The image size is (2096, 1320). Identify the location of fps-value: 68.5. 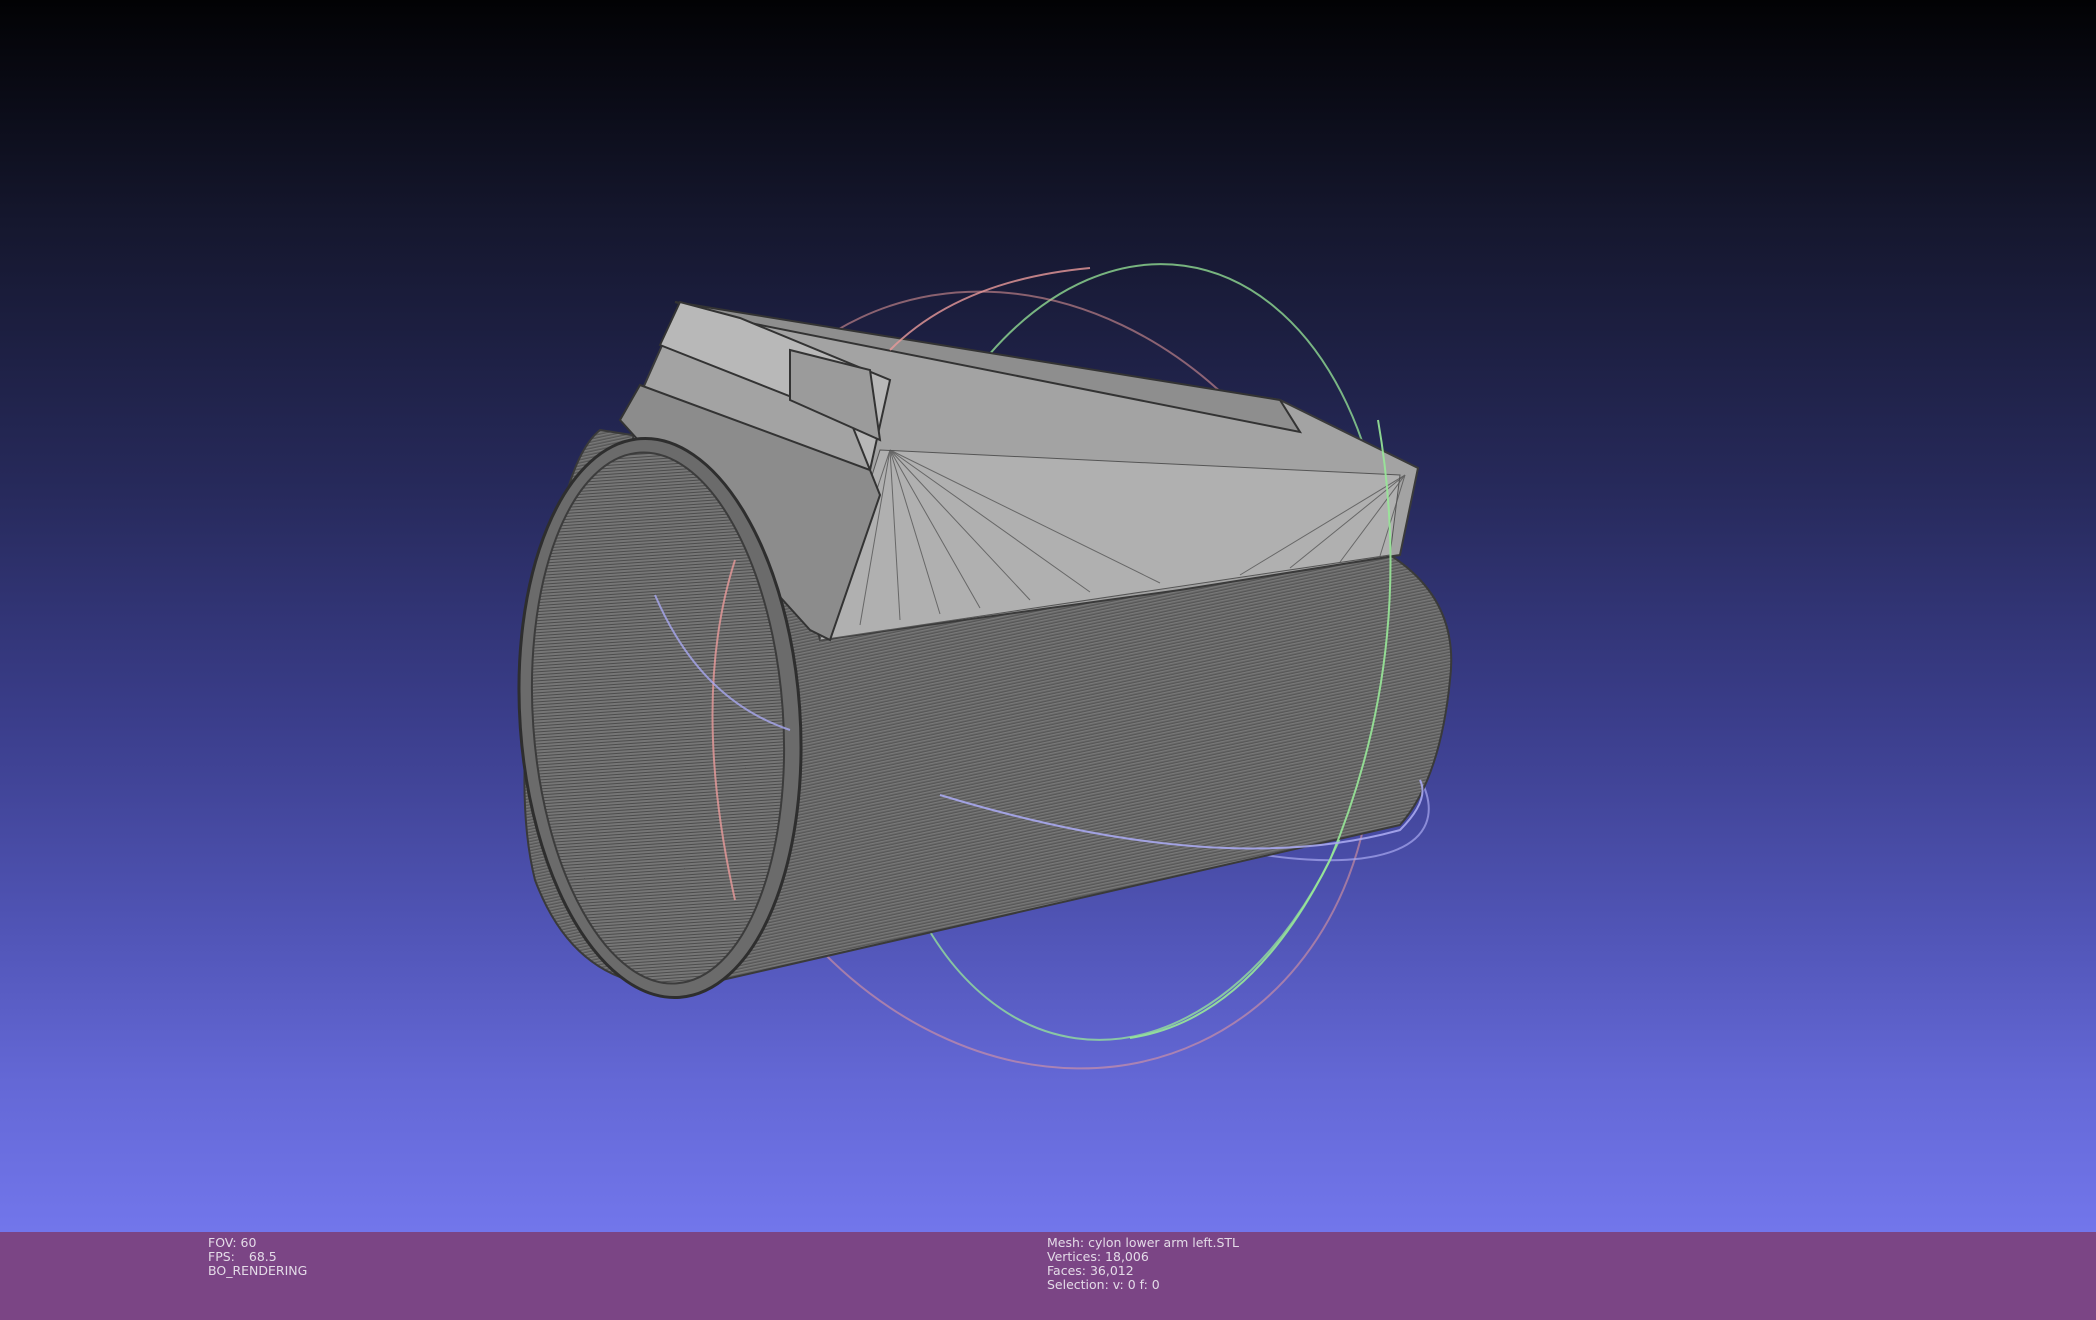
(262, 1256).